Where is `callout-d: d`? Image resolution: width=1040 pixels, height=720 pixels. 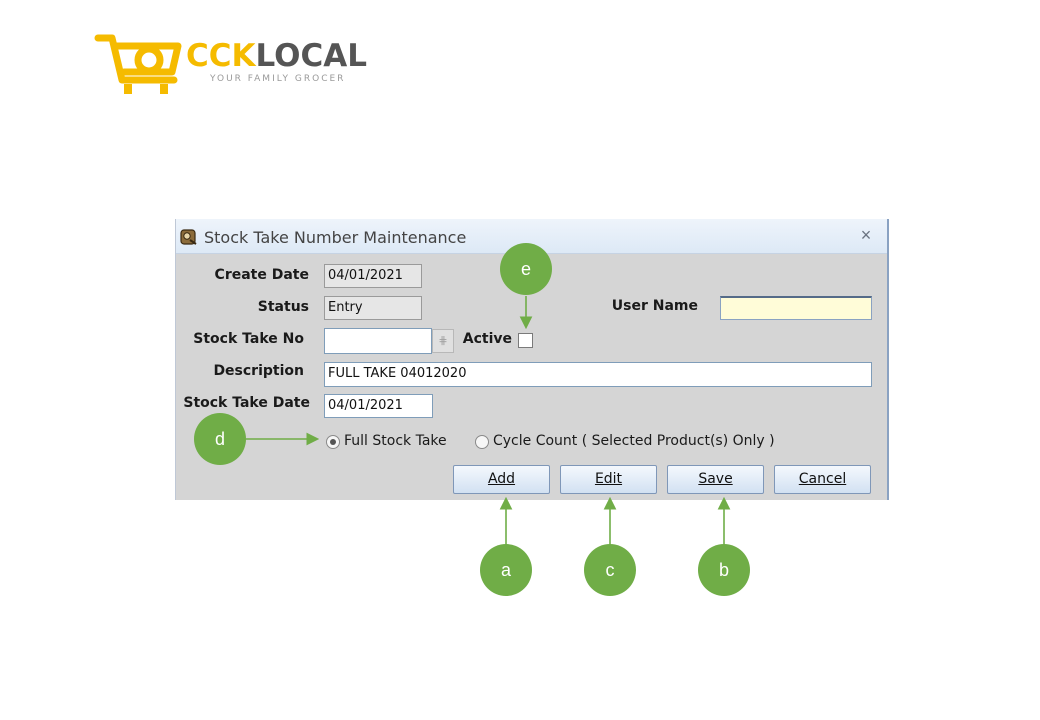 callout-d: d is located at coordinates (220, 439).